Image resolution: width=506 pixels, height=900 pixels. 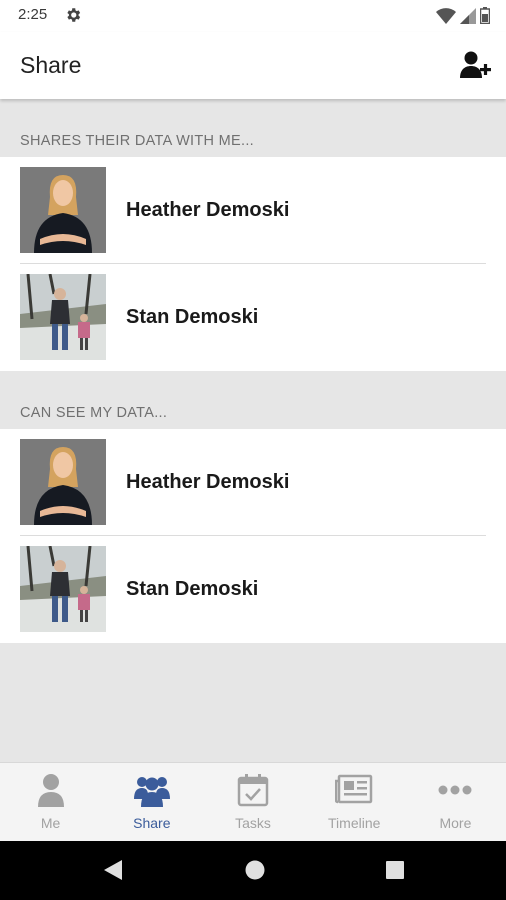 What do you see at coordinates (455, 823) in the screenshot?
I see `nav-label: More` at bounding box center [455, 823].